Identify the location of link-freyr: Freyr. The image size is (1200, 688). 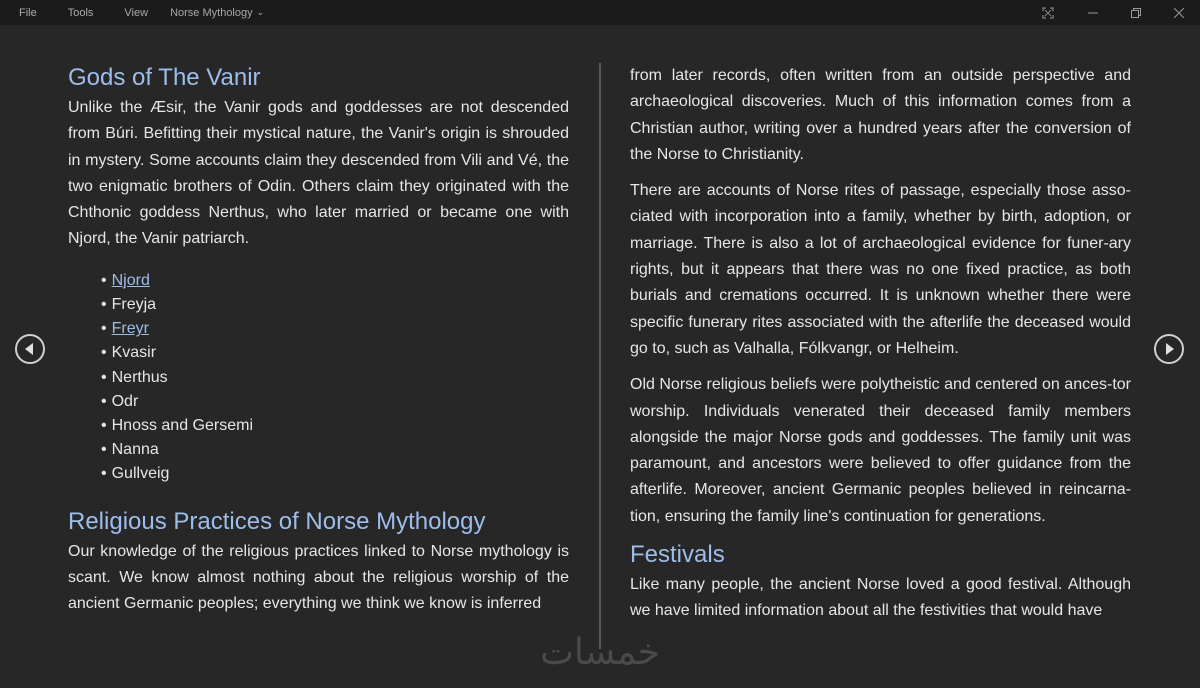
(130, 328).